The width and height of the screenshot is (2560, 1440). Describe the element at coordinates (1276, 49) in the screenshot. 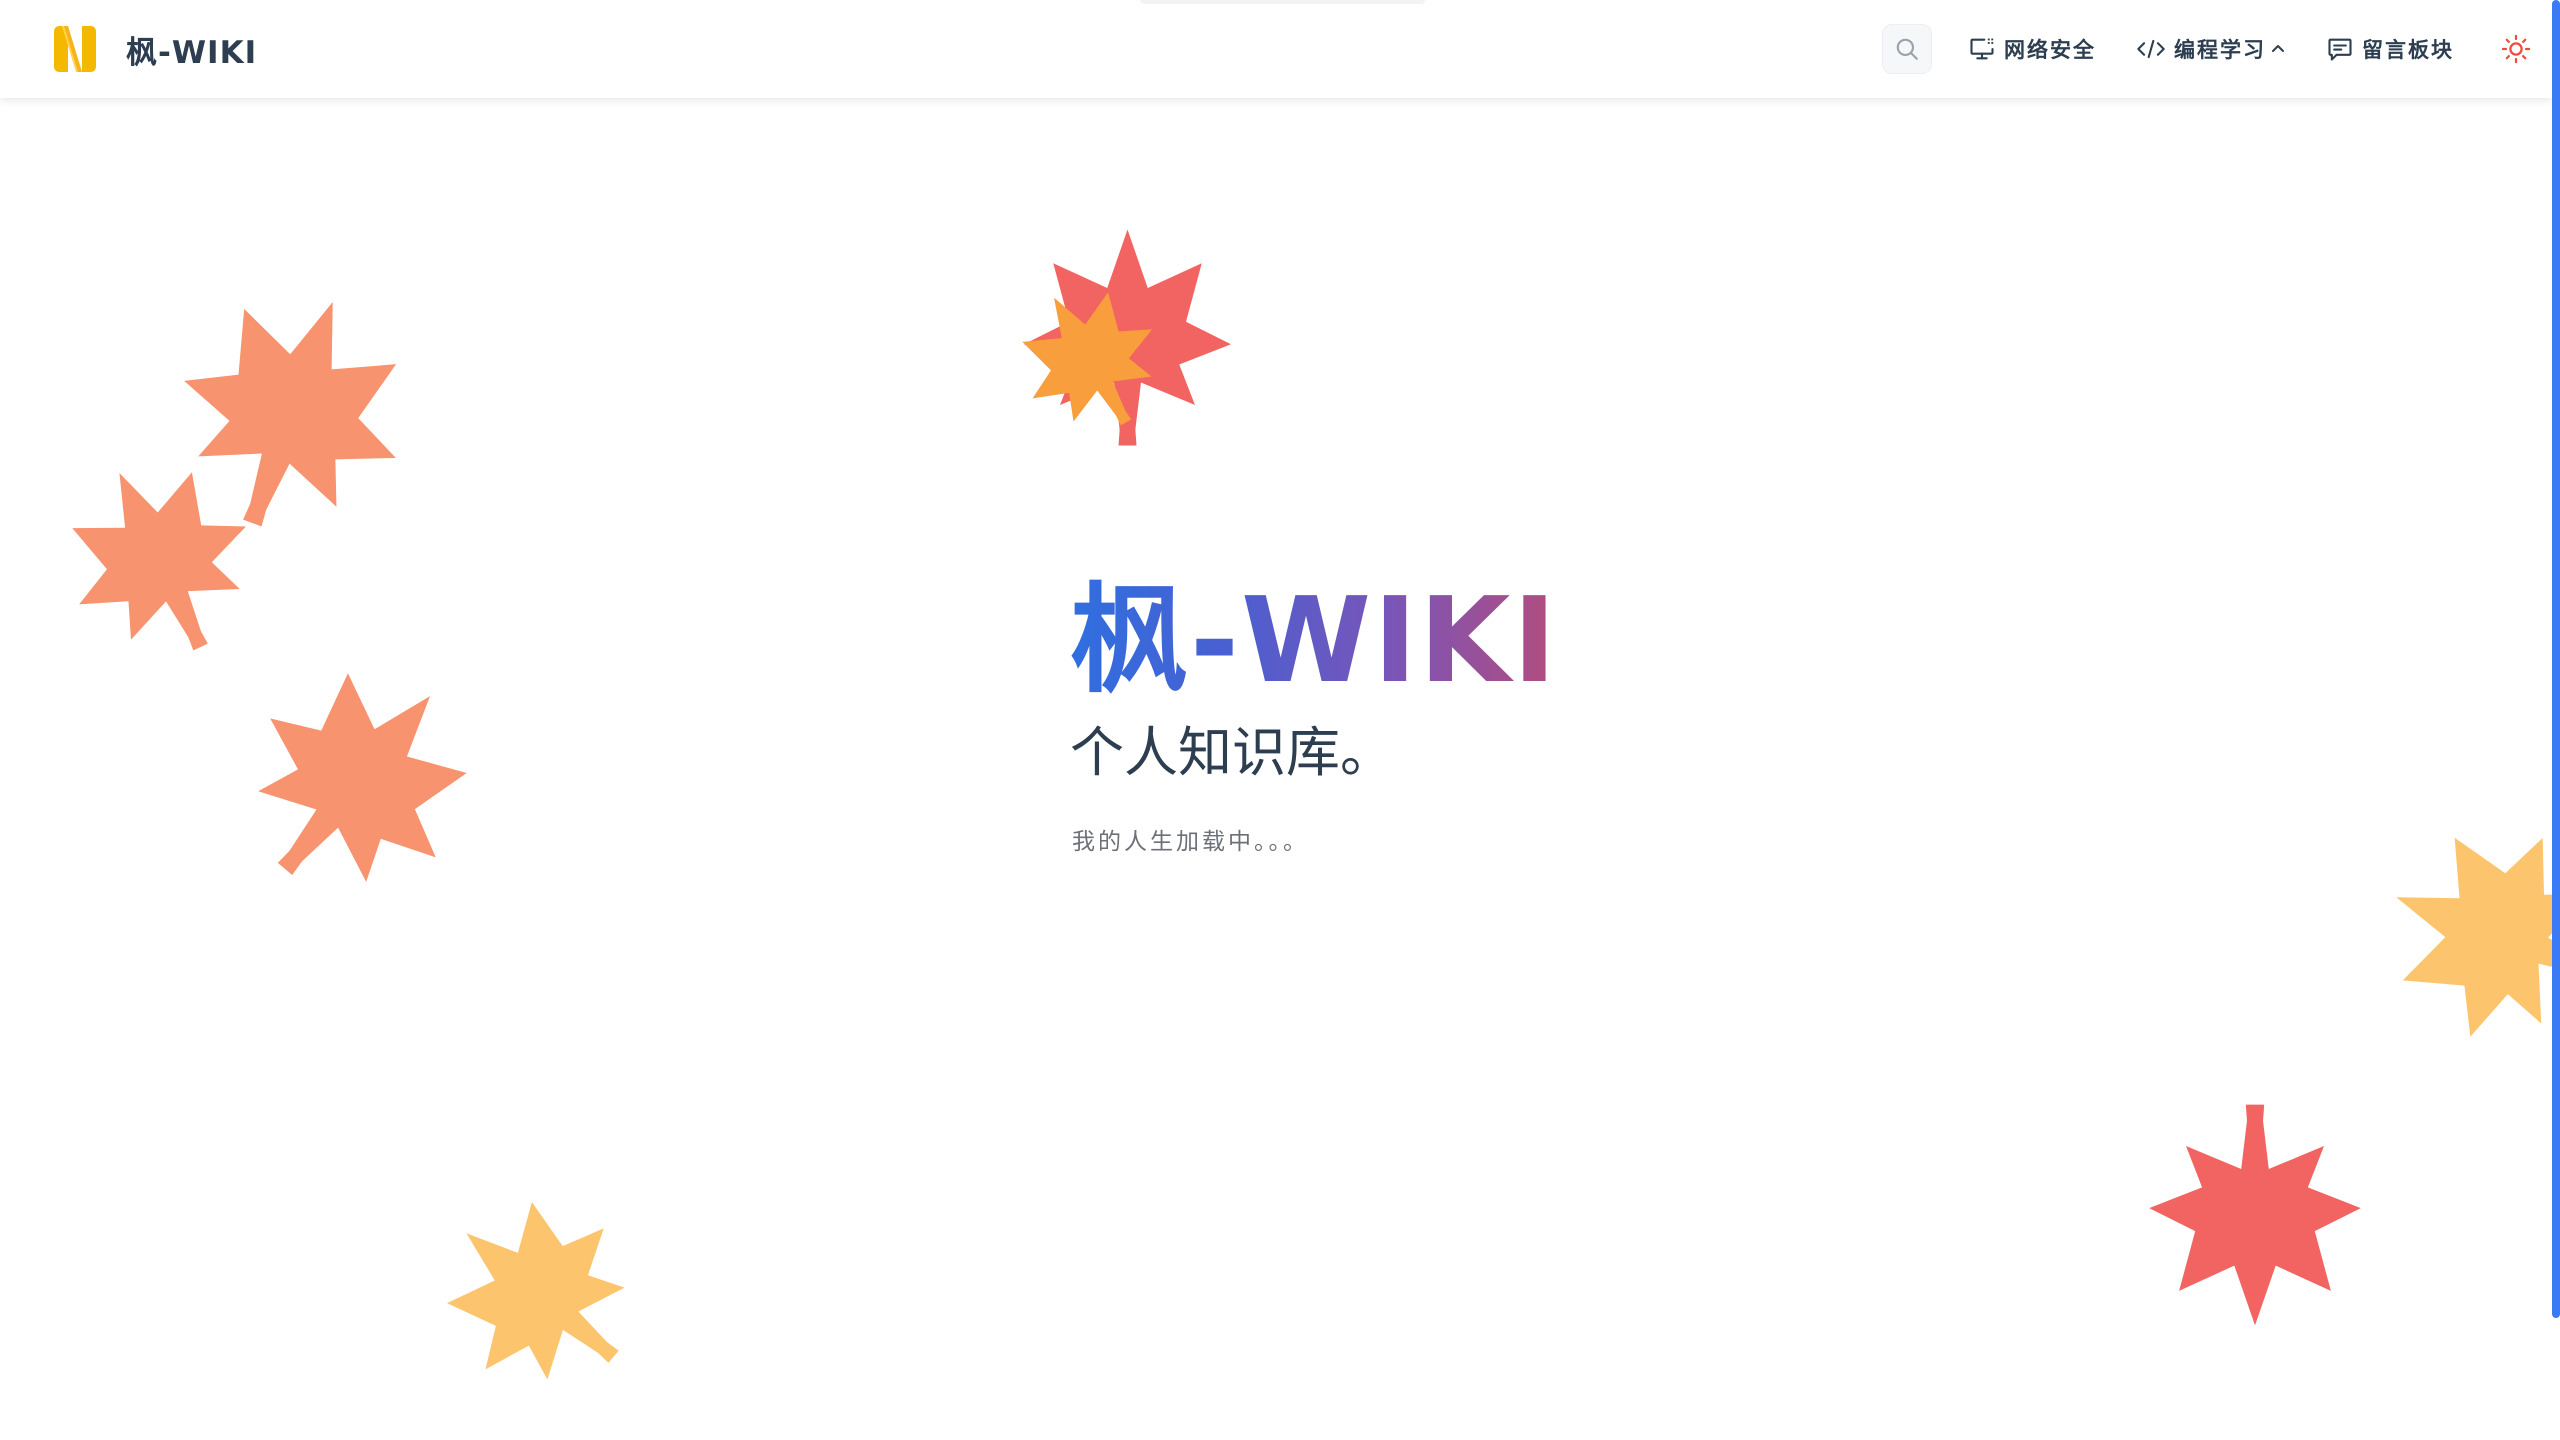

I see `navbar: 枫-WIKI 网络安全 编程学习 留言板块` at that location.